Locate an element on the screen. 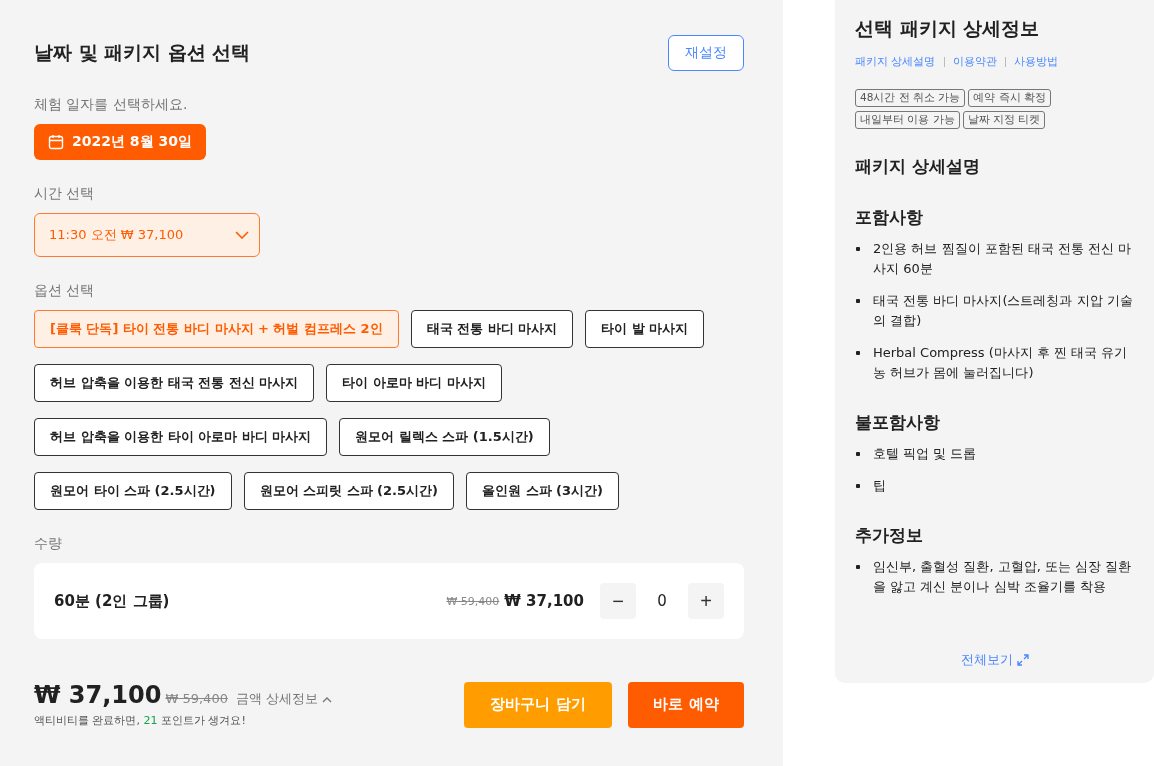 This screenshot has height=766, width=1154. feature-tag: 48시간 전 취소 가능 is located at coordinates (910, 98).